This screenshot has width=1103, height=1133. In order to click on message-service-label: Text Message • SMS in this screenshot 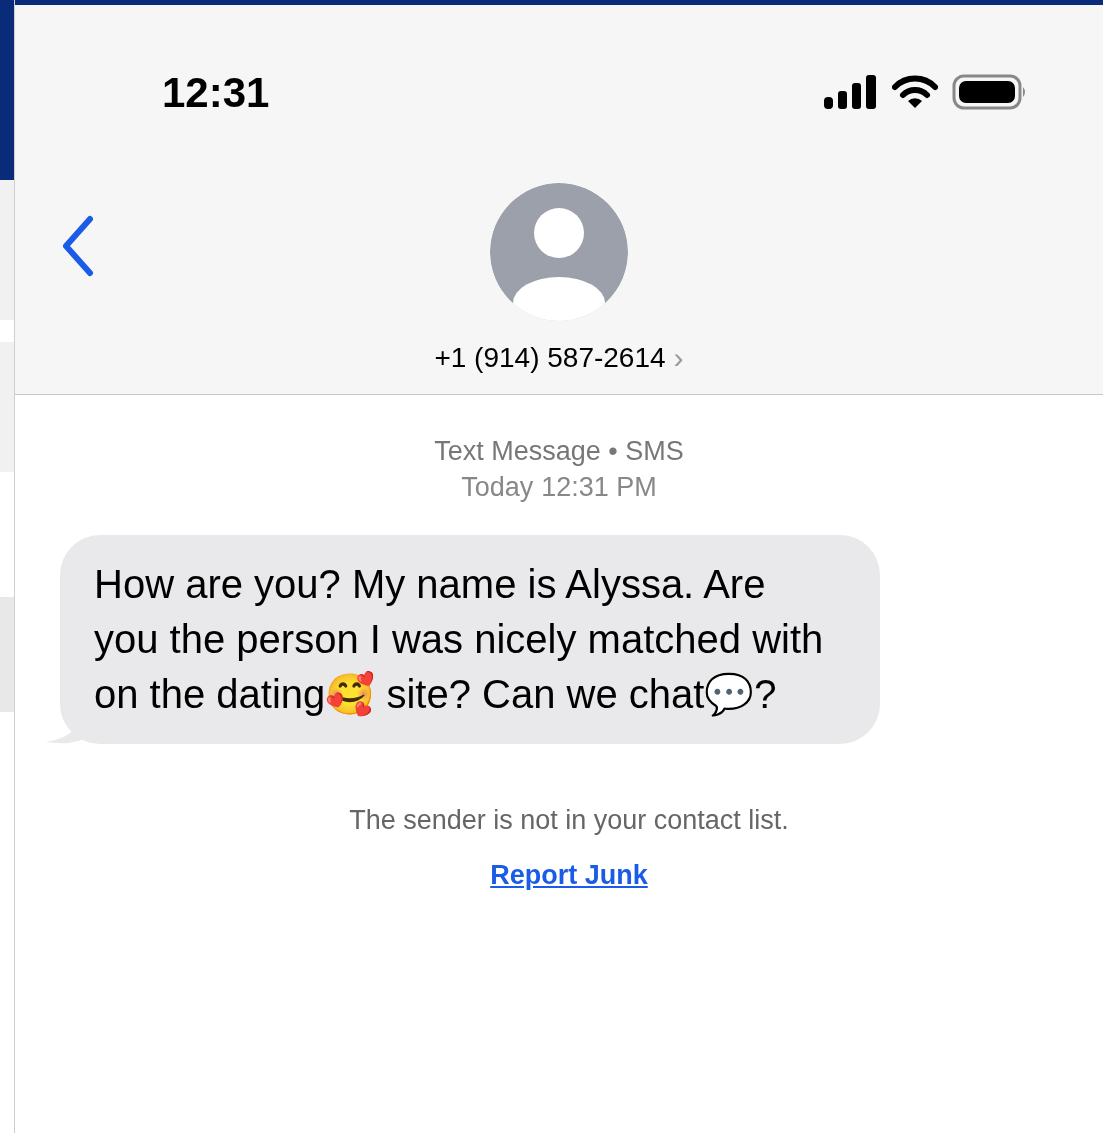, I will do `click(559, 451)`.